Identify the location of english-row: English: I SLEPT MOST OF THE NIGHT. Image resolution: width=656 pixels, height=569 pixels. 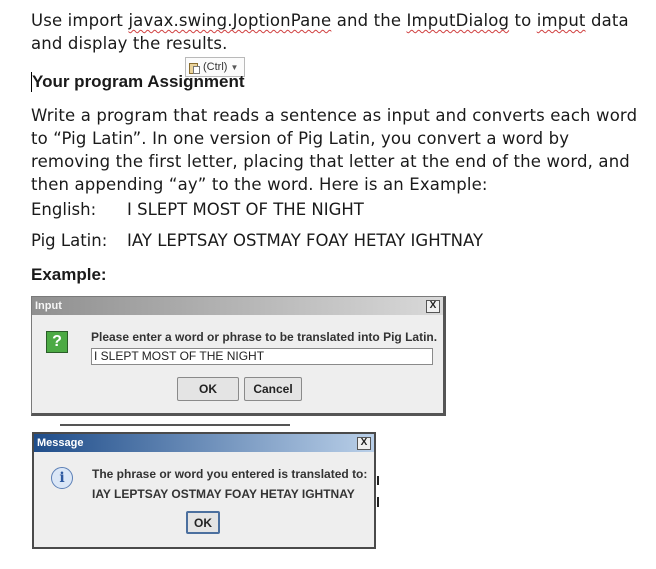
(197, 209).